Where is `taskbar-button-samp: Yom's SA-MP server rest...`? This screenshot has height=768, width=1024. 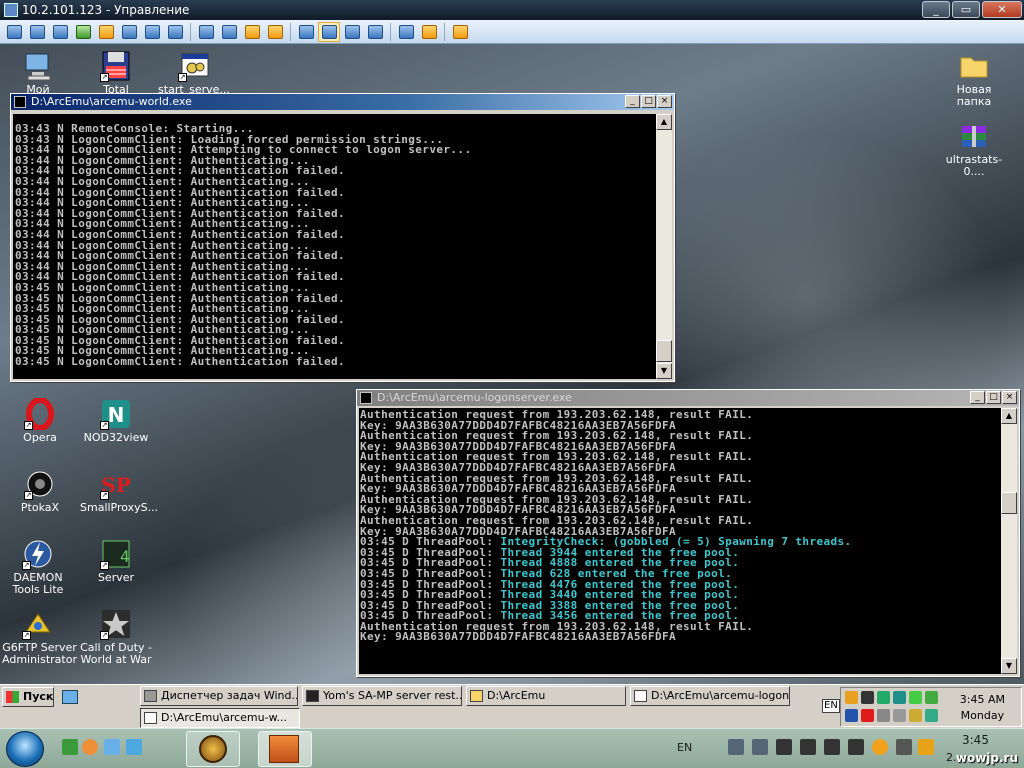
taskbar-button-samp: Yom's SA-MP server rest... is located at coordinates (382, 696).